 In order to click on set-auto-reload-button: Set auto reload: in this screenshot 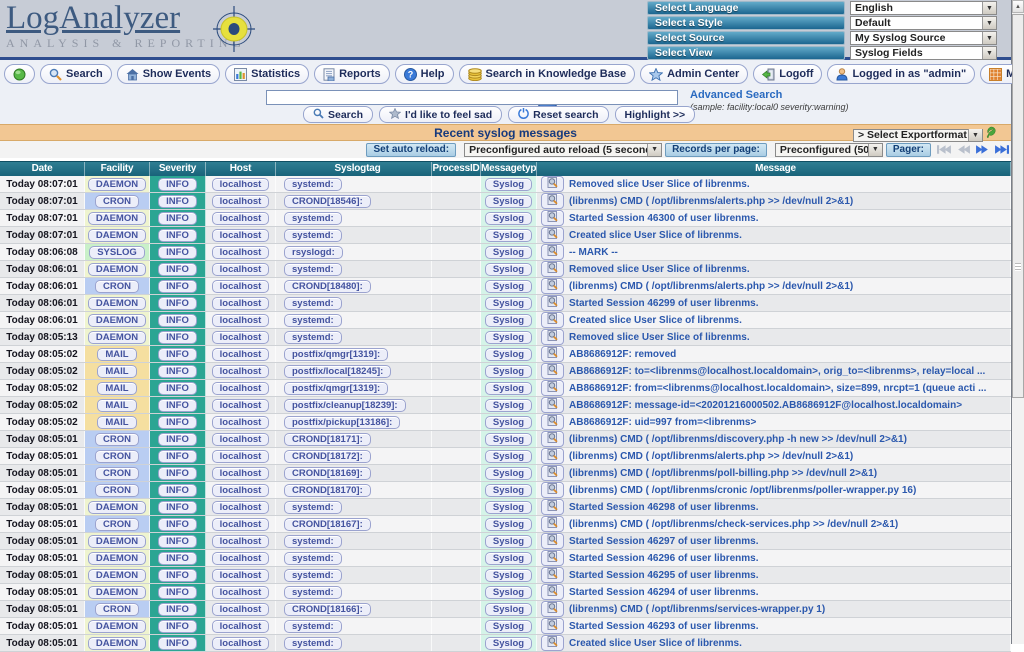, I will do `click(411, 149)`.